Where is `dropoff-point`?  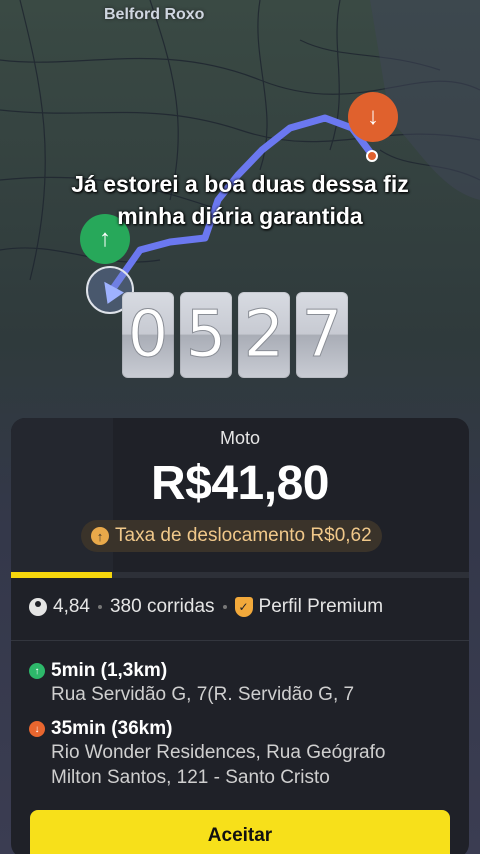 dropoff-point is located at coordinates (372, 156).